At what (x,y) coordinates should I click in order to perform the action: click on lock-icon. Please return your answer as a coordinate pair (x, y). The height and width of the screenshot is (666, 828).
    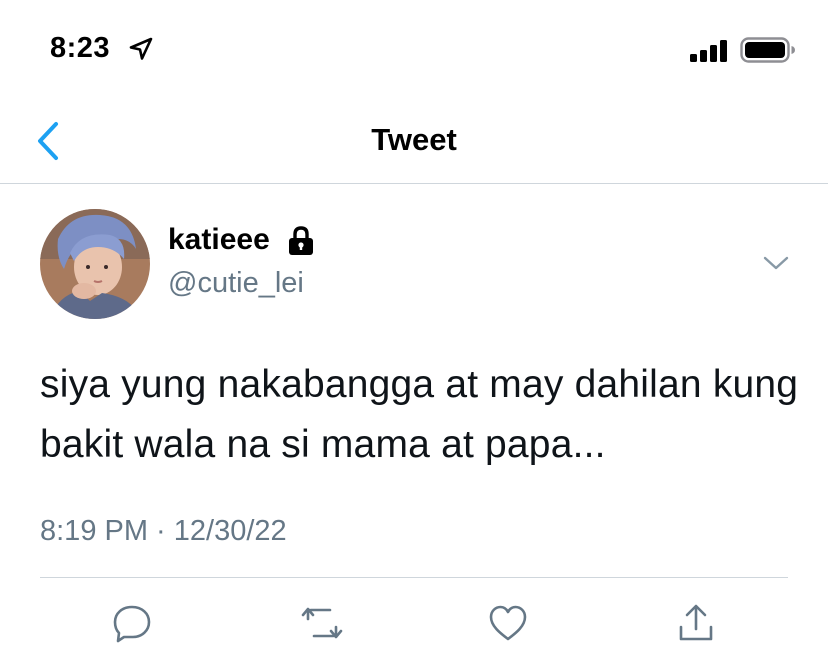
    Looking at the image, I should click on (301, 241).